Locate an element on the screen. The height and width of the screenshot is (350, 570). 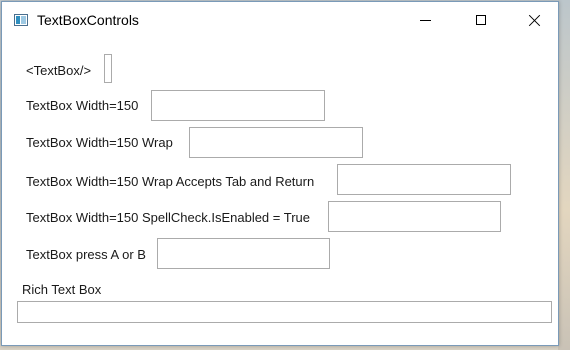
desktop-background is located at coordinates (564, 175).